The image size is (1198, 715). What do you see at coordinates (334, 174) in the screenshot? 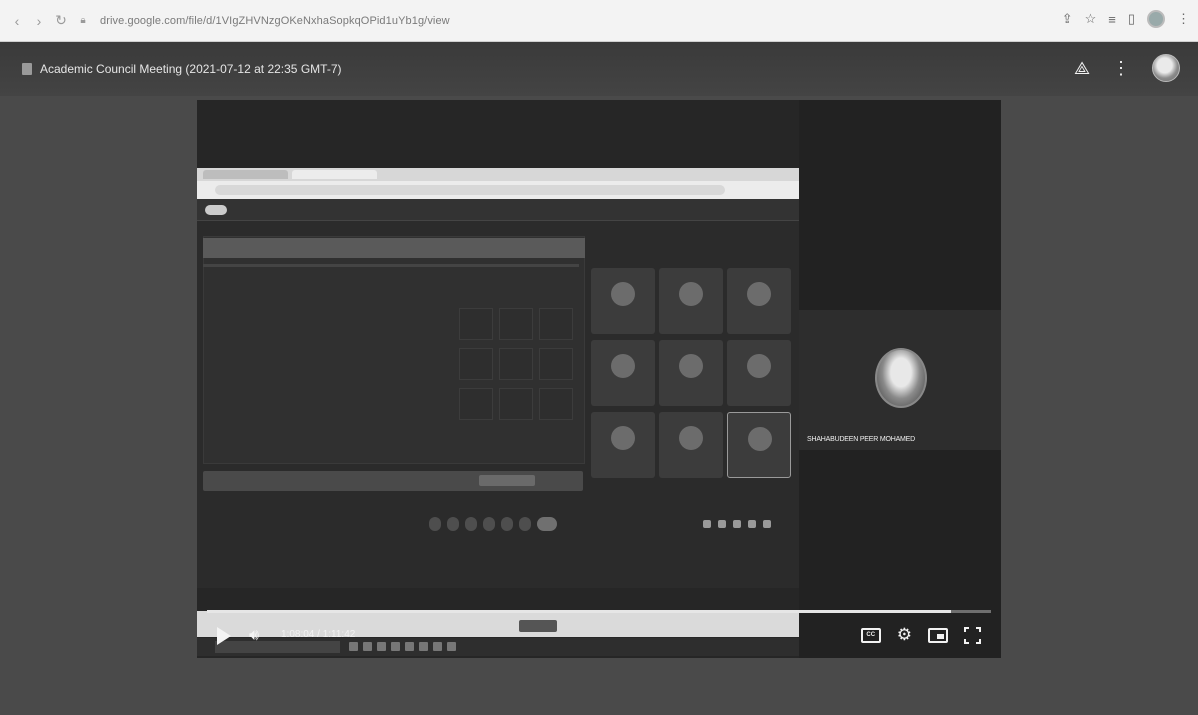
I see `inner-tab-active` at bounding box center [334, 174].